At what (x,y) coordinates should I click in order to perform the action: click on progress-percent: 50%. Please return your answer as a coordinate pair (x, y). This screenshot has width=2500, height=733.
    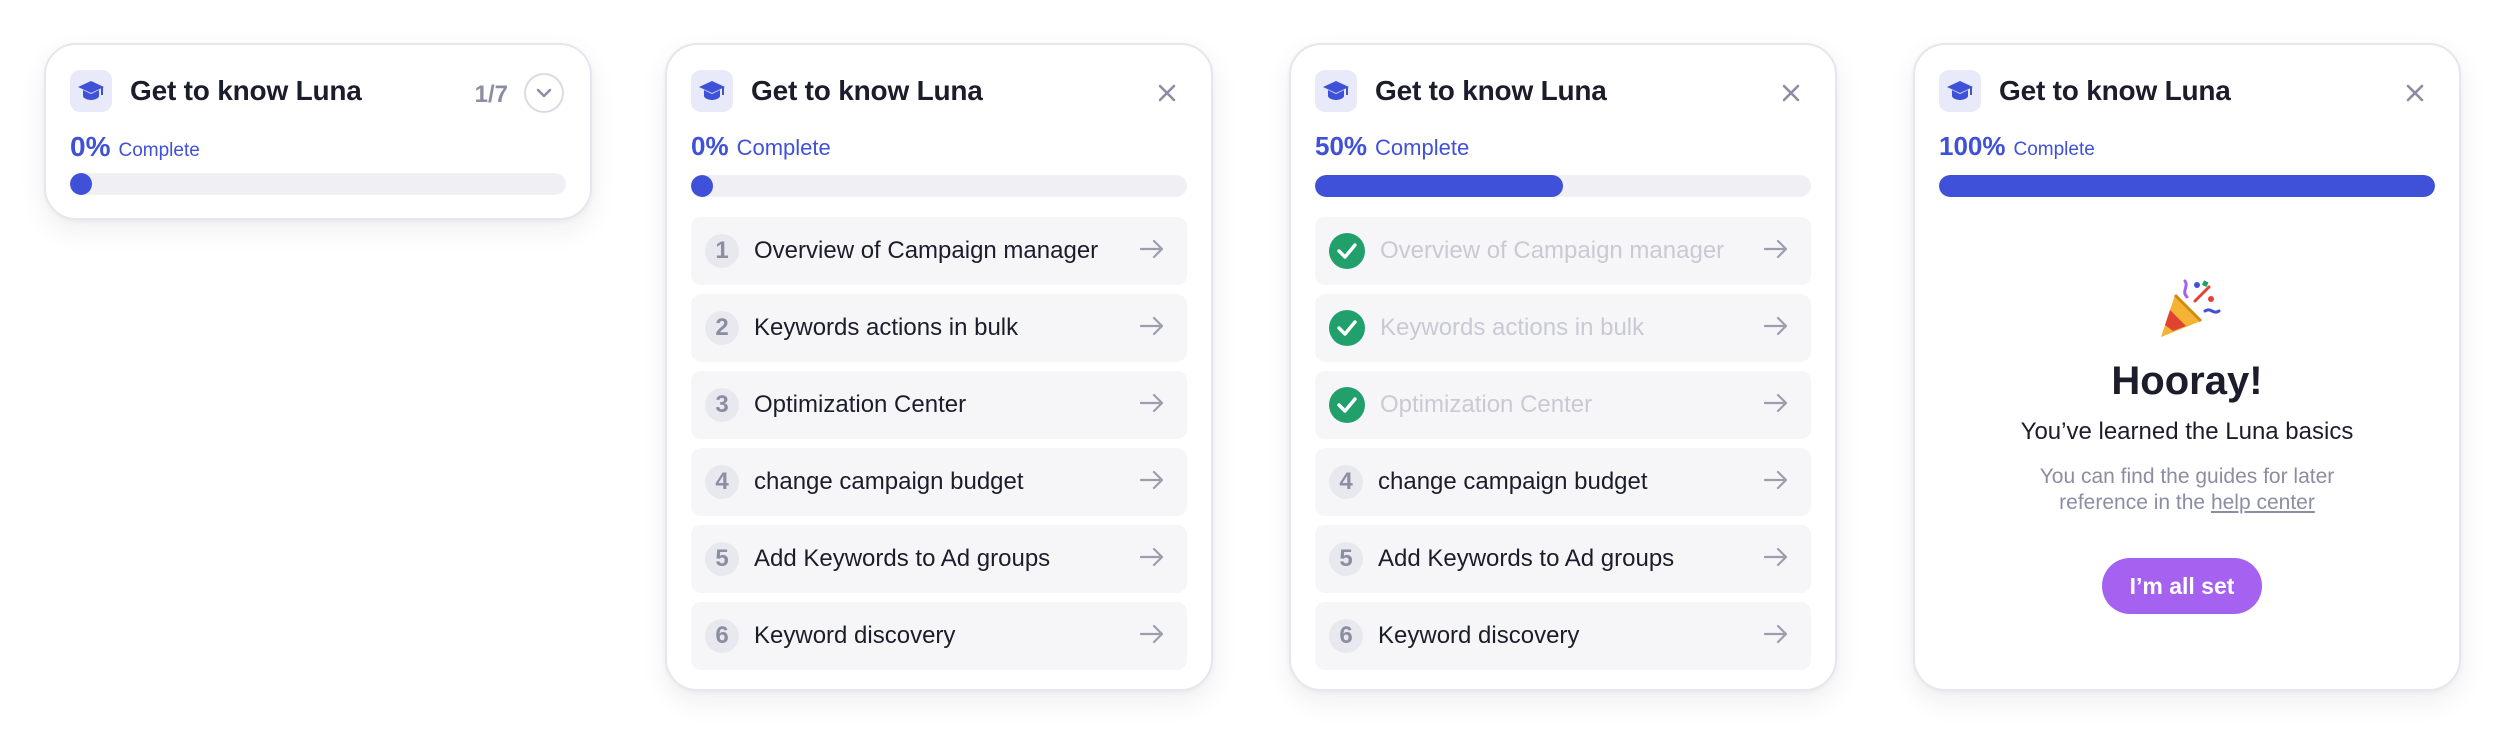
    Looking at the image, I should click on (1341, 146).